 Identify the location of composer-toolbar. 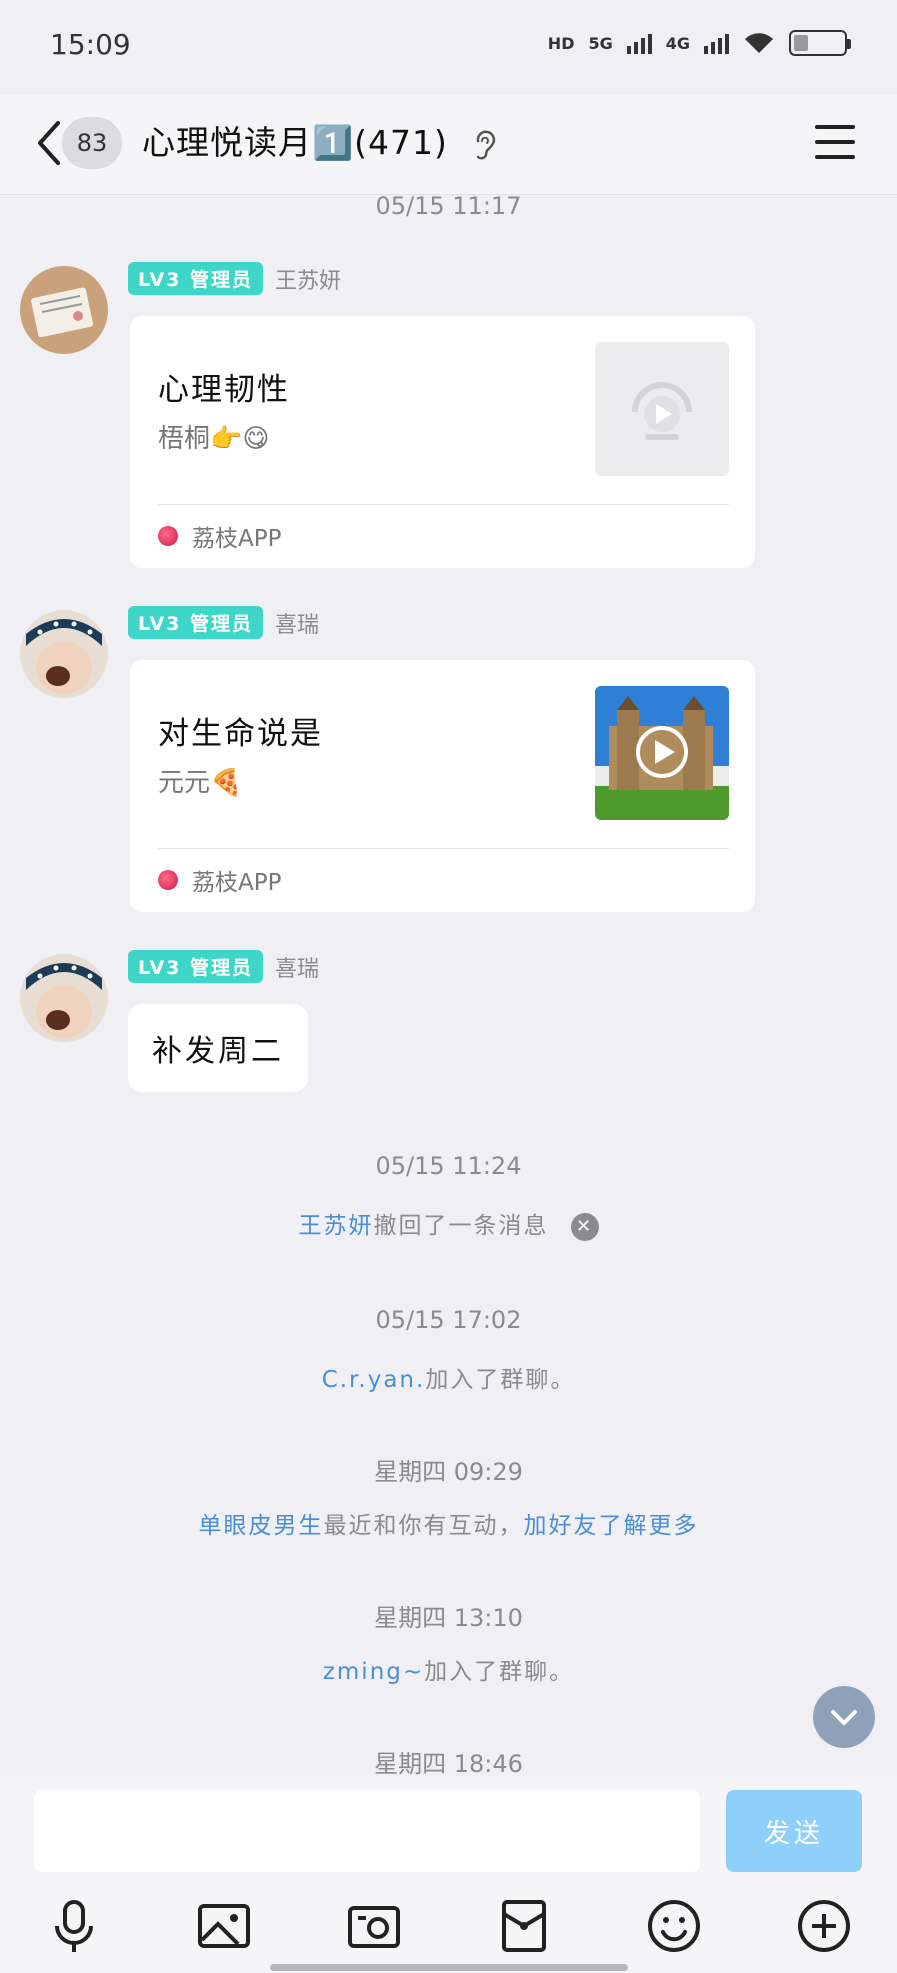
(448, 1926).